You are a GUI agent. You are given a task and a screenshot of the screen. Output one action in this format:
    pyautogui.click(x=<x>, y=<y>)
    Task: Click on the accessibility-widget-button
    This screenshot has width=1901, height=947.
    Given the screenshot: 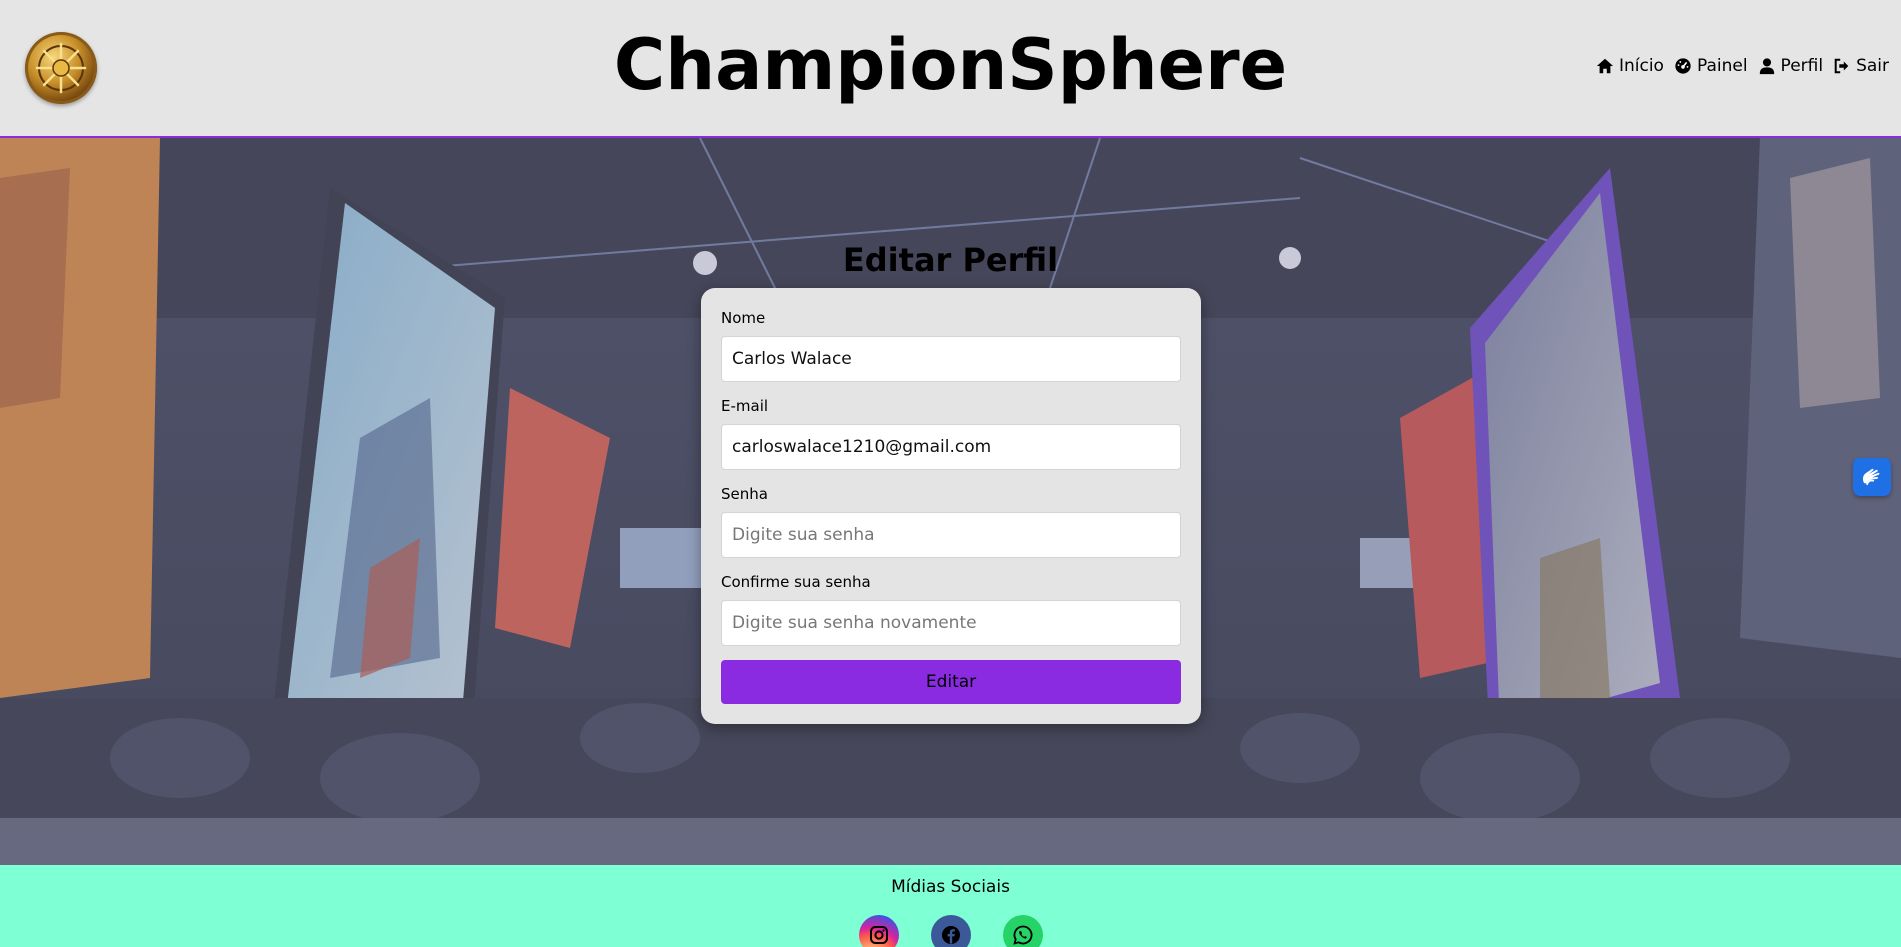 What is the action you would take?
    pyautogui.click(x=1872, y=477)
    